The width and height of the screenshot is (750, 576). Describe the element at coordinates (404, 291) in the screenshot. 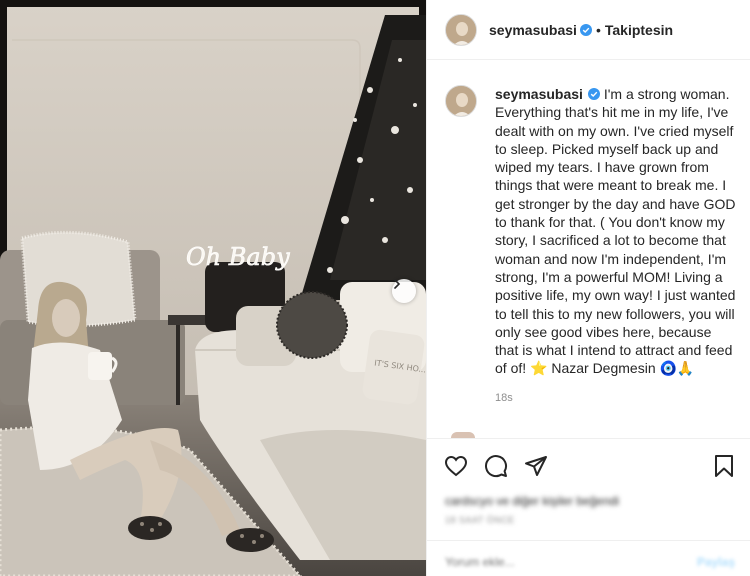

I see `next-image-button` at that location.